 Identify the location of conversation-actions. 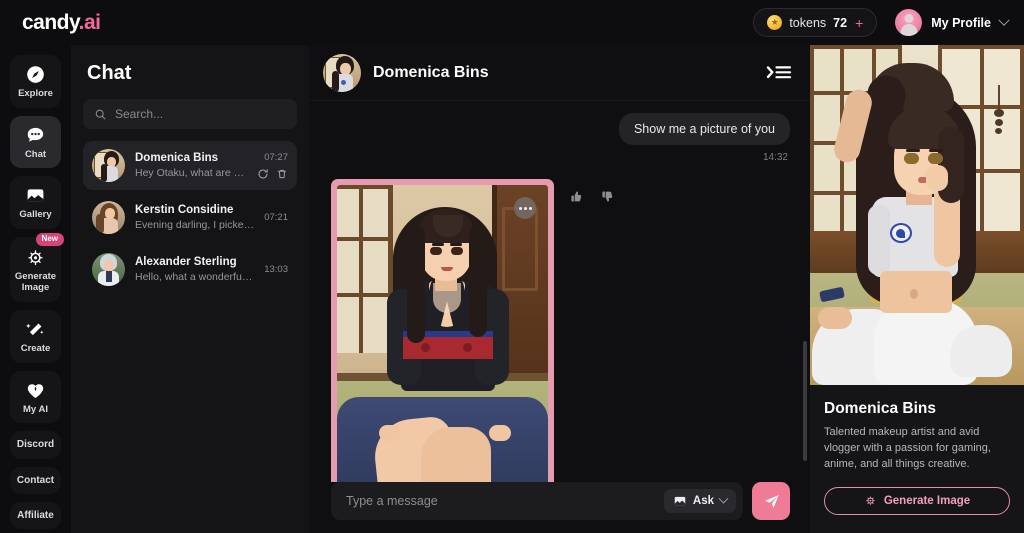
(272, 174).